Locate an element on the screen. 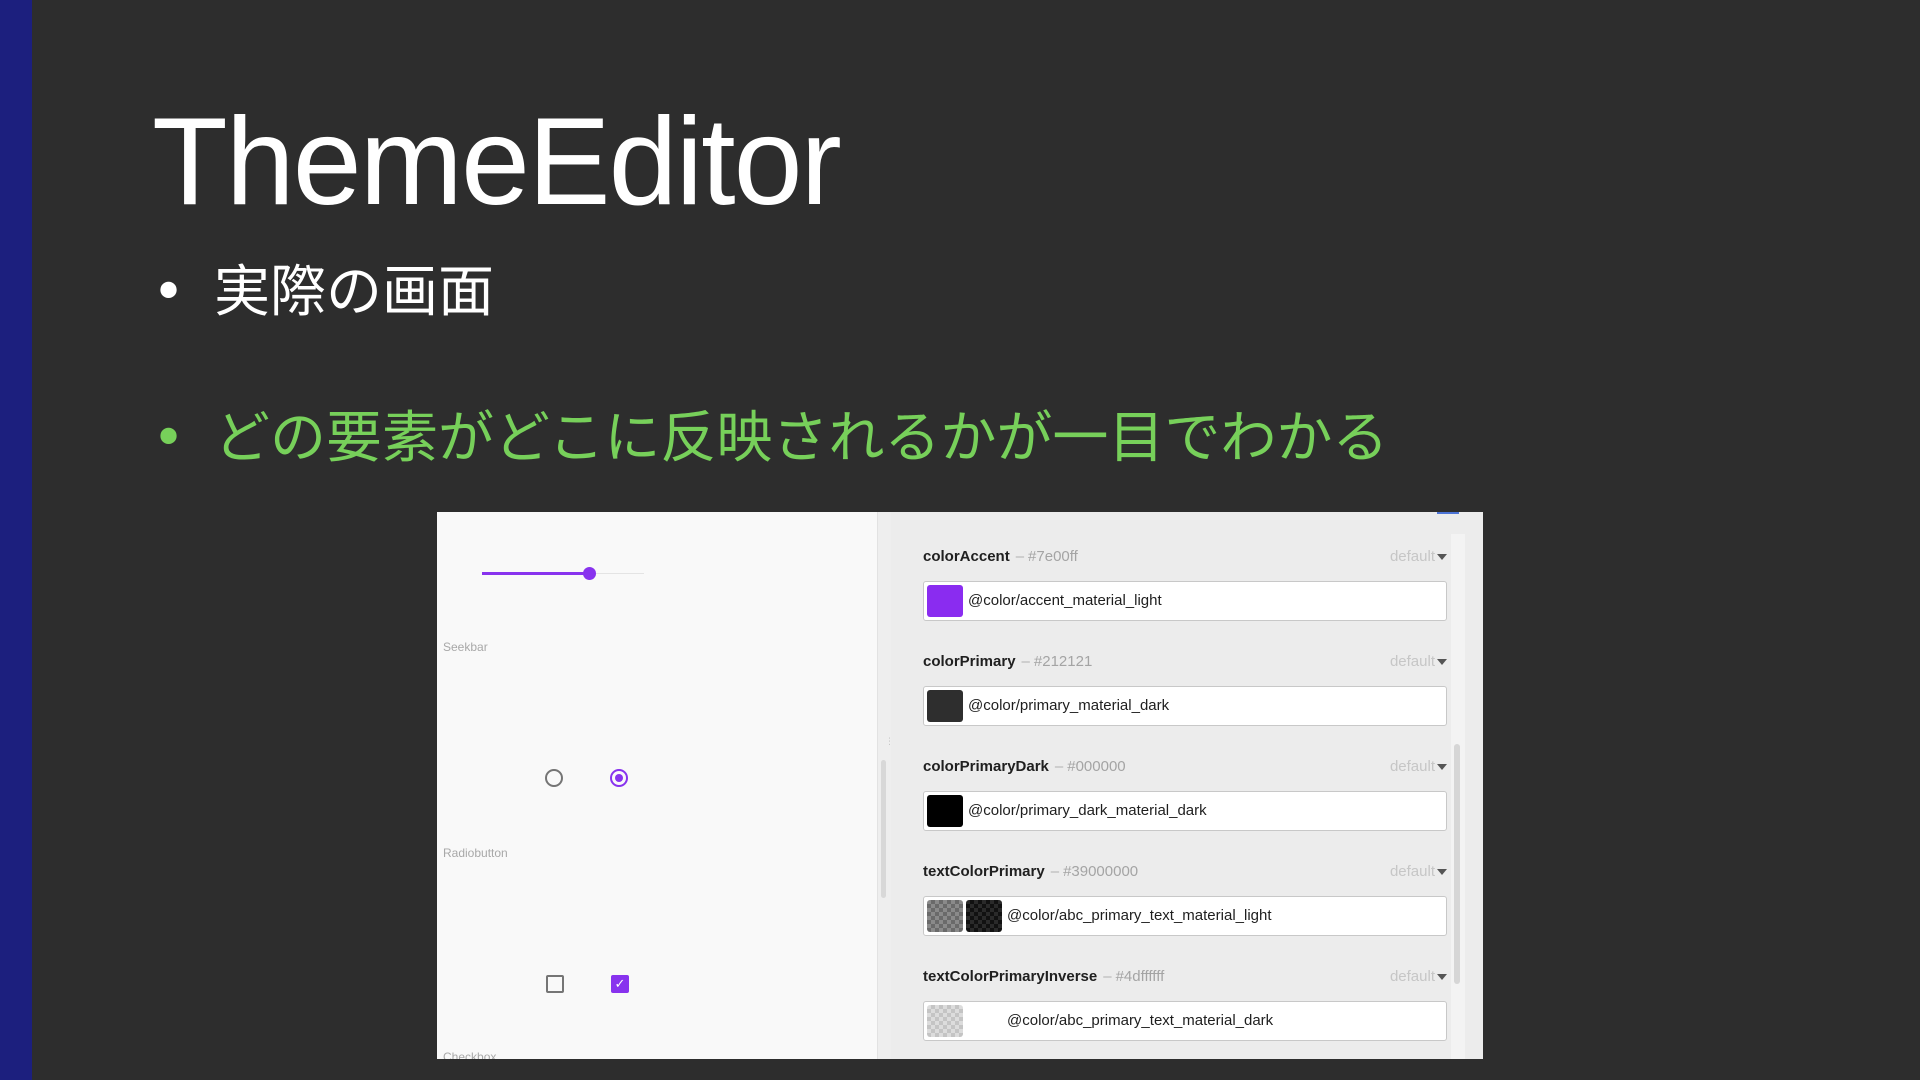  attribute-value-text: @color/primary_material_dark is located at coordinates (1069, 705).